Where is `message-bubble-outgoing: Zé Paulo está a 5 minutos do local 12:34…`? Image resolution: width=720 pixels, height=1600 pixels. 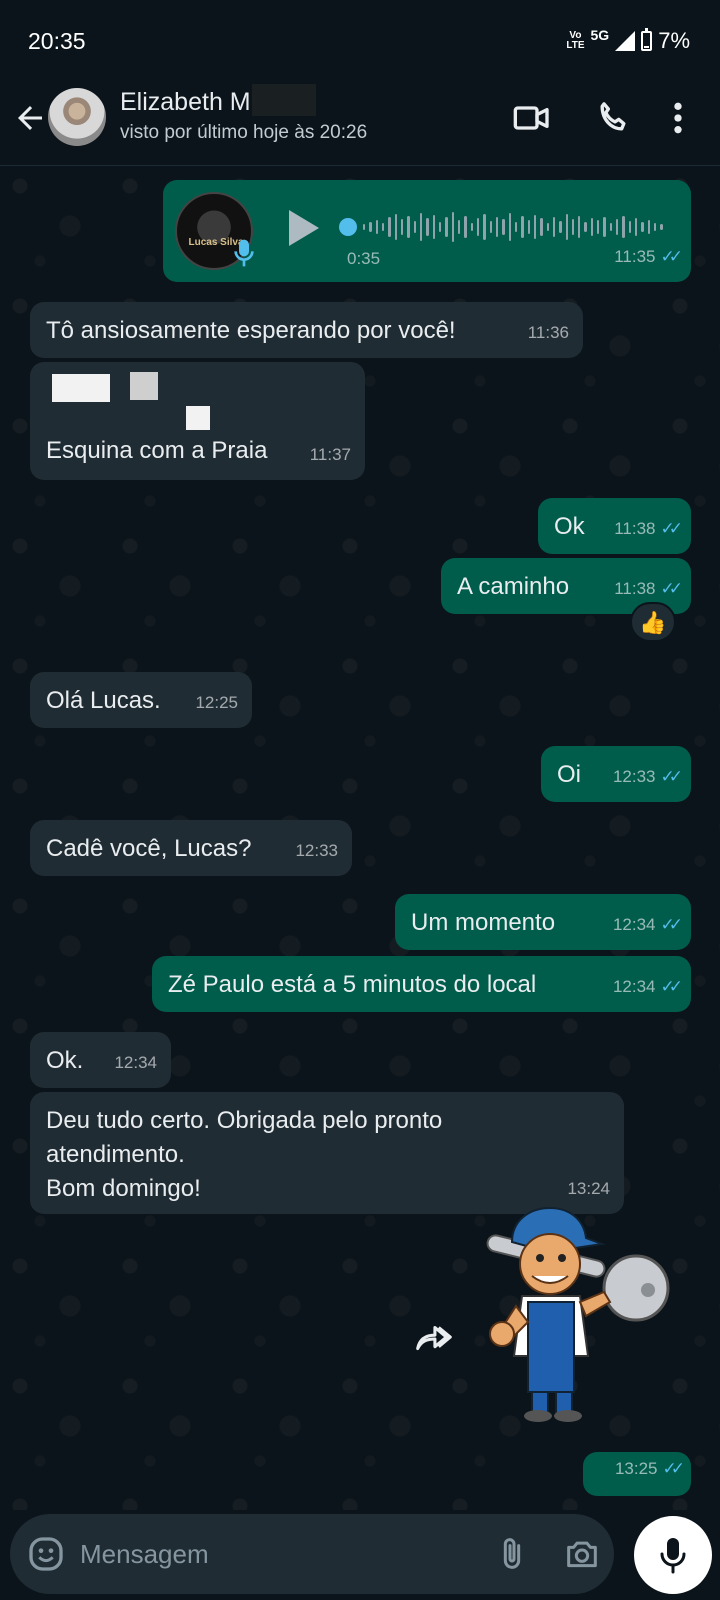
message-bubble-outgoing: Zé Paulo está a 5 minutos do local 12:34… is located at coordinates (421, 984).